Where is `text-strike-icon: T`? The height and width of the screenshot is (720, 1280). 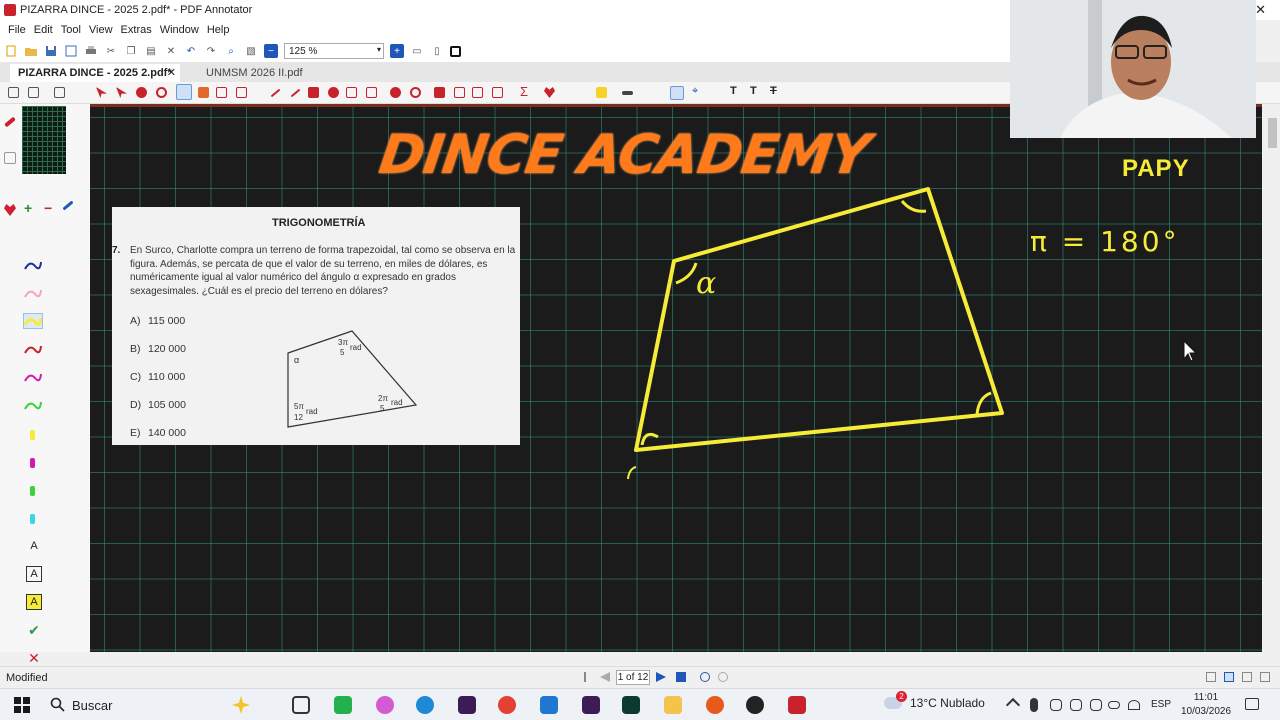
text-strike-icon: T is located at coordinates (775, 91).